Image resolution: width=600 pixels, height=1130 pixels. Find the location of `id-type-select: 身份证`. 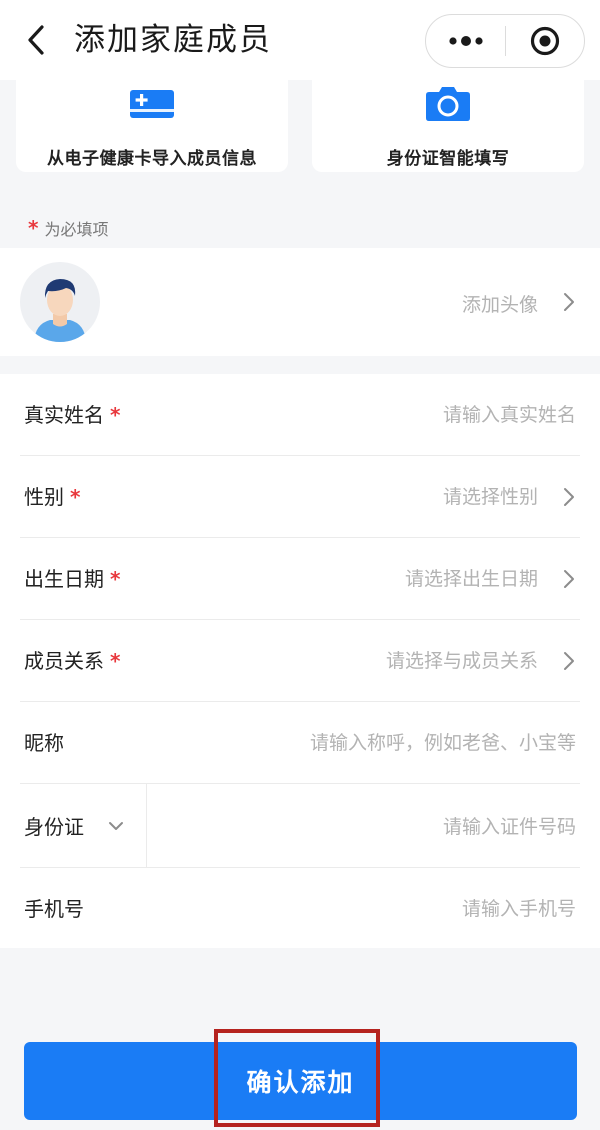

id-type-select: 身份证 is located at coordinates (54, 827).